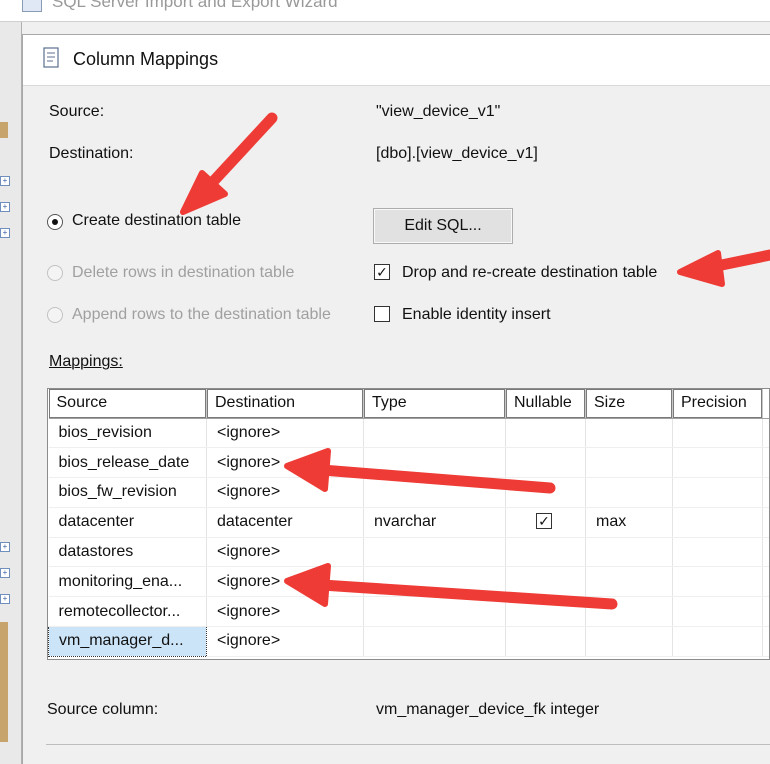 The width and height of the screenshot is (770, 764). I want to click on source-cell: datacenter, so click(127, 522).